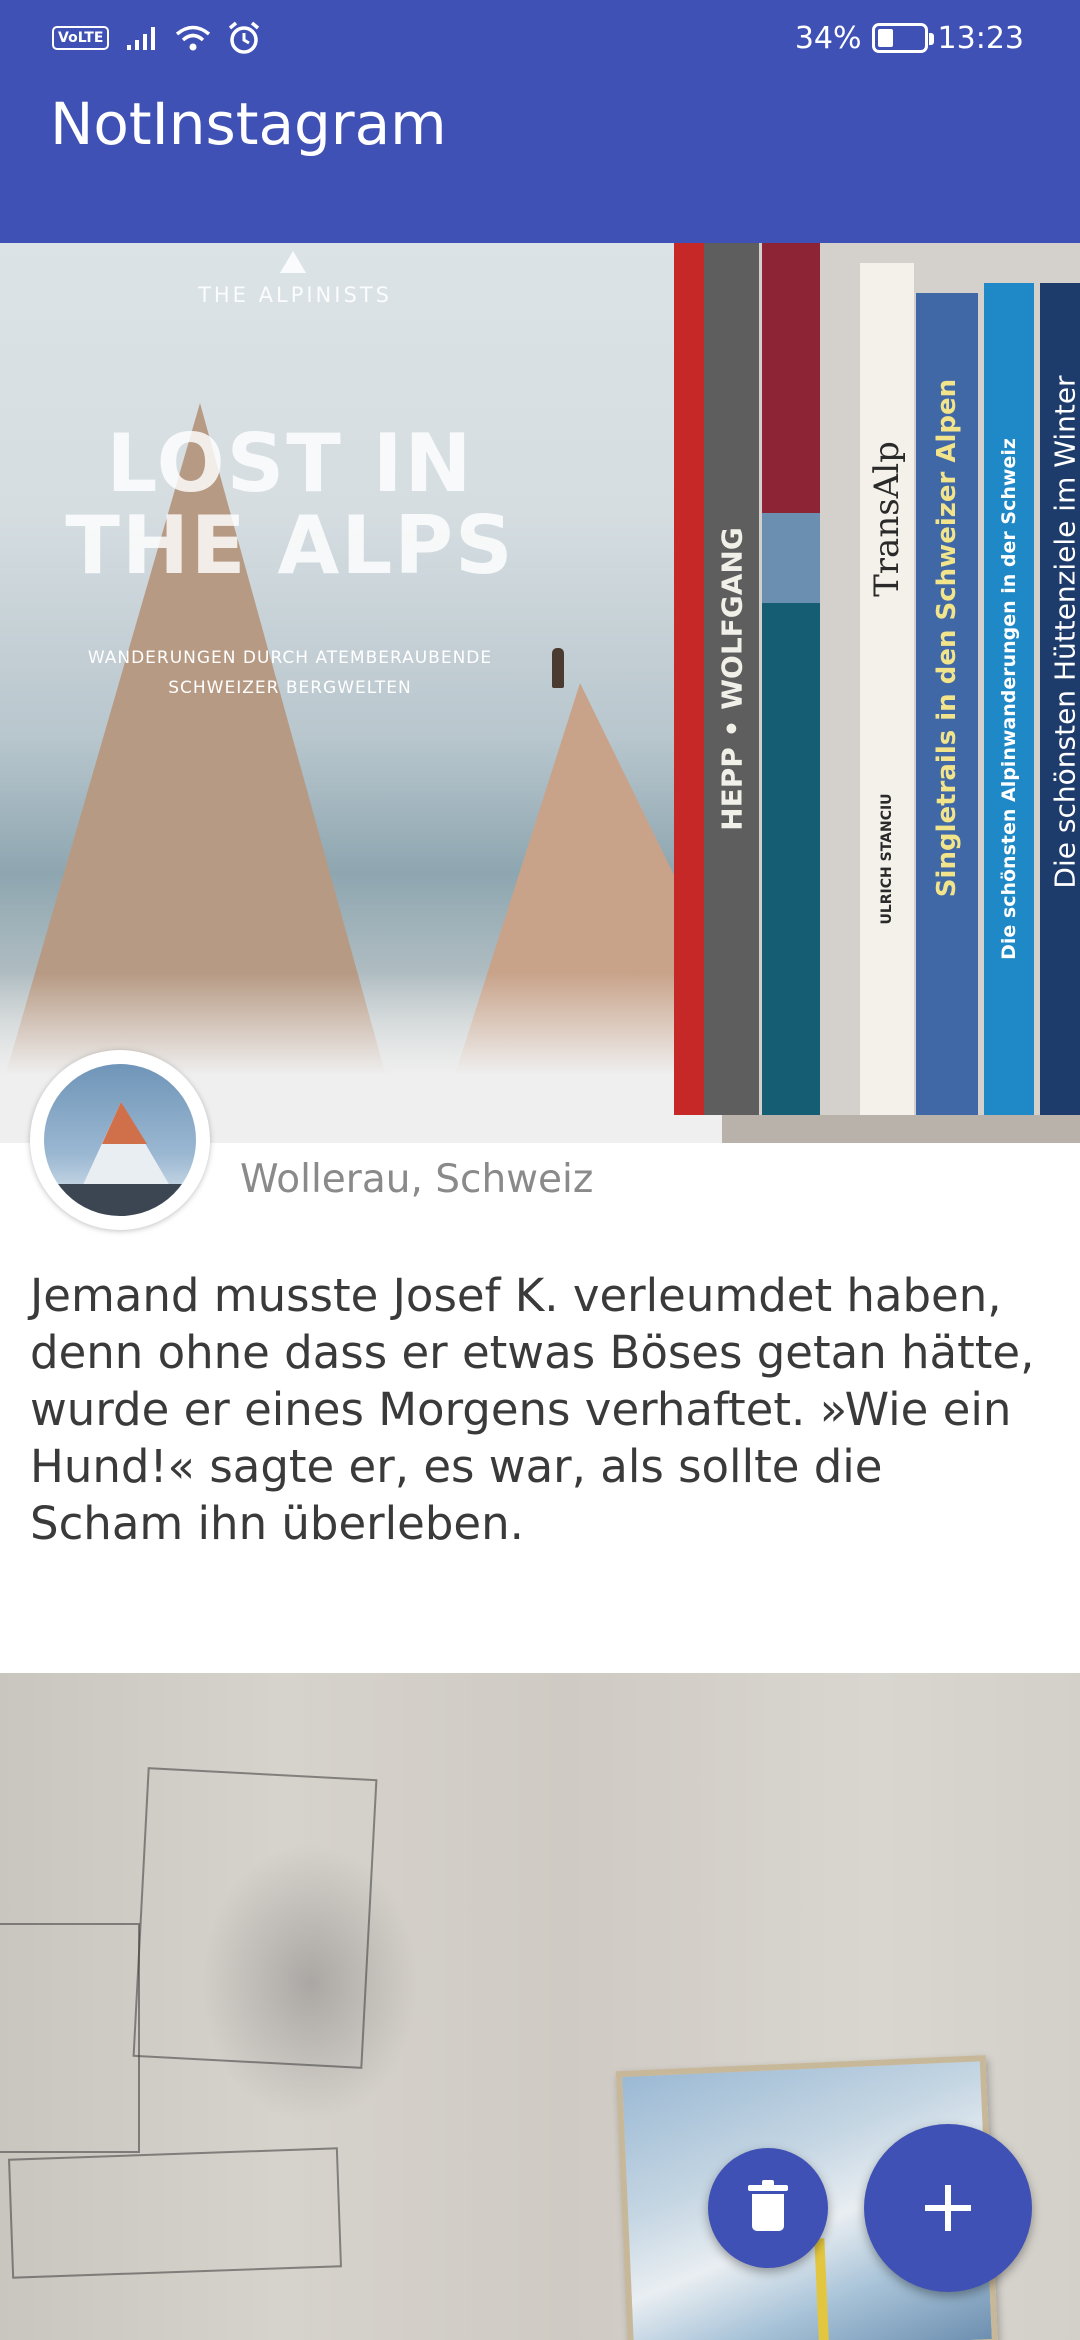 The height and width of the screenshot is (2340, 1080). I want to click on book-spine: HEPP • WOLFGANG, so click(731, 679).